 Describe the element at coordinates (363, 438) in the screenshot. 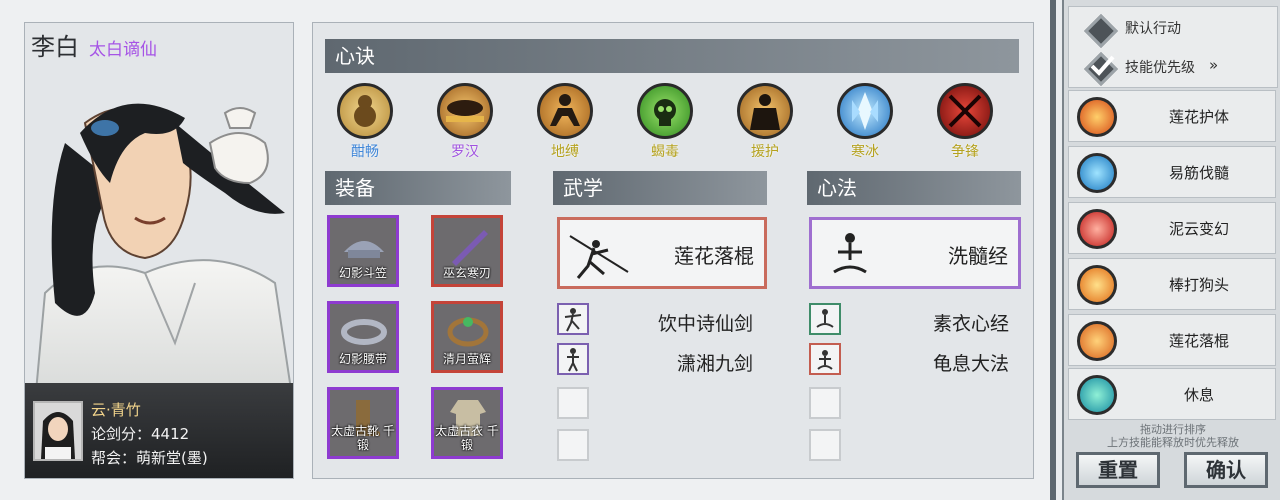

I see `equipment-name: 太虚古靴 千锻` at that location.